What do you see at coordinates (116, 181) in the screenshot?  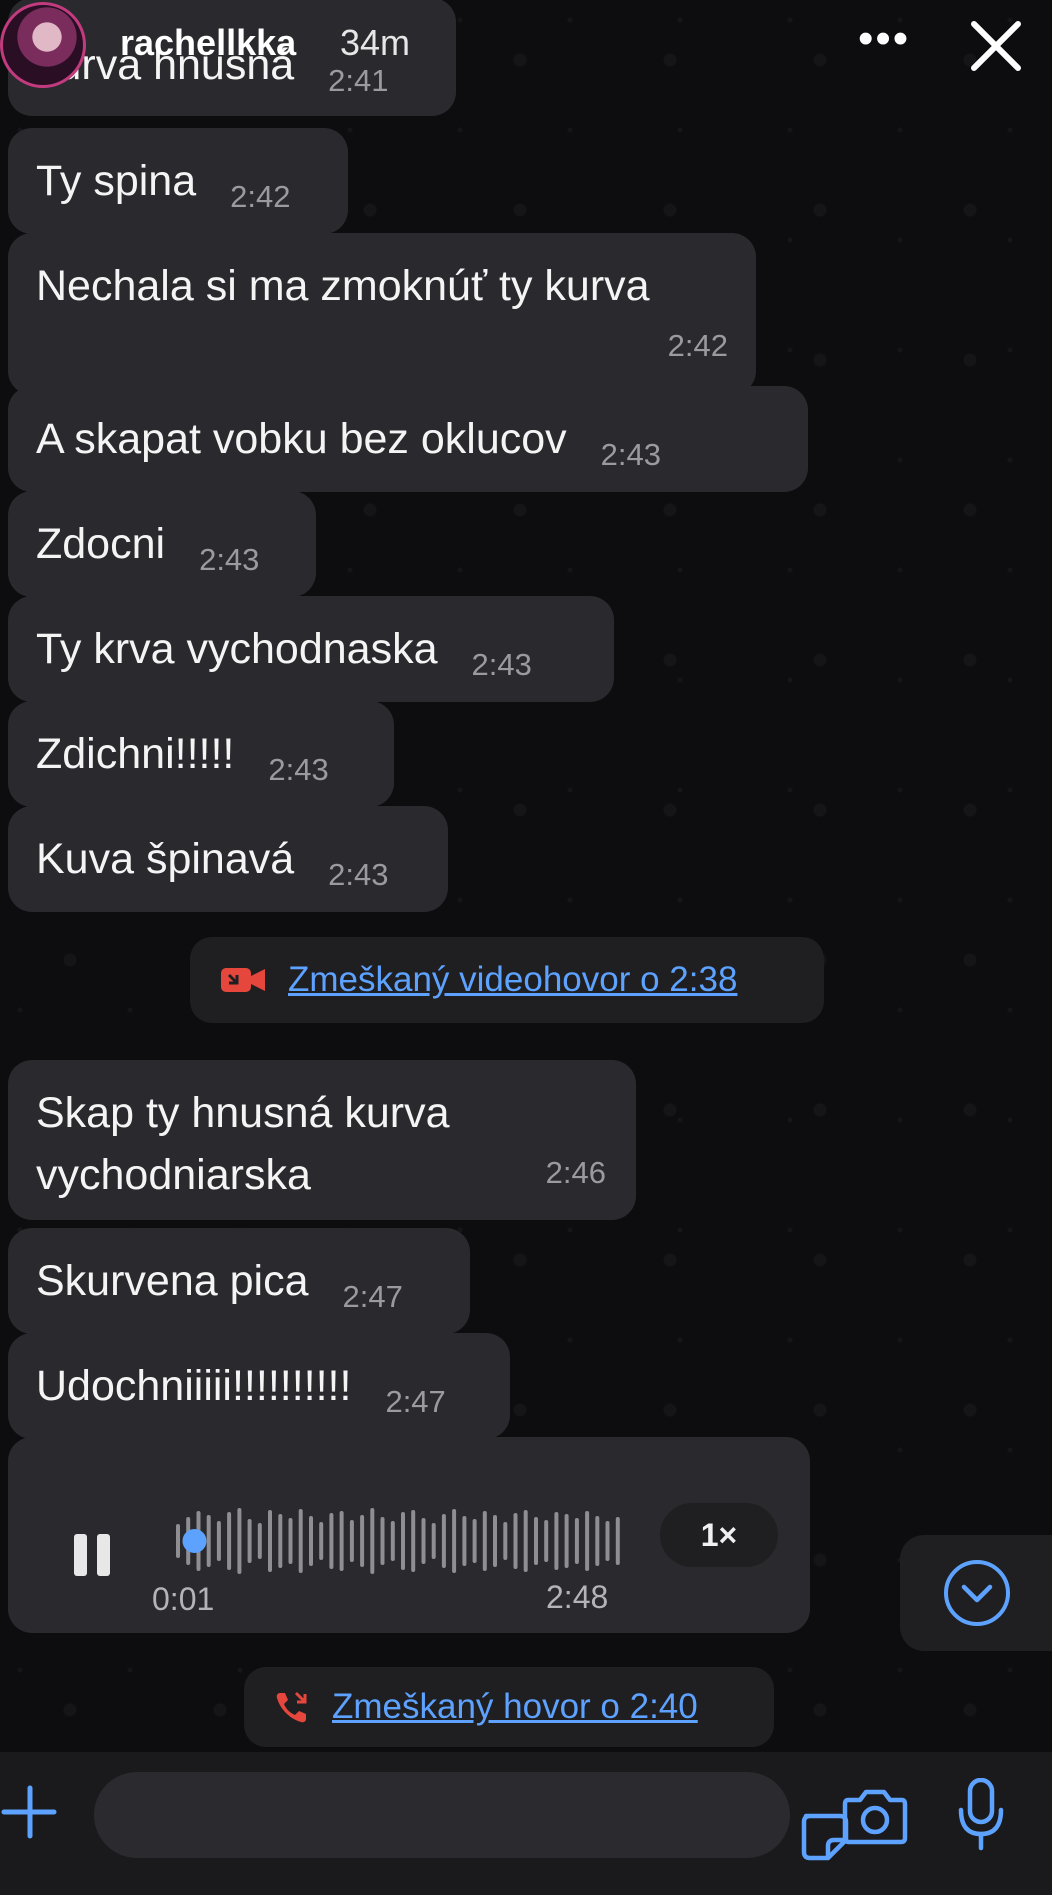 I see `message-text: Ty spina` at bounding box center [116, 181].